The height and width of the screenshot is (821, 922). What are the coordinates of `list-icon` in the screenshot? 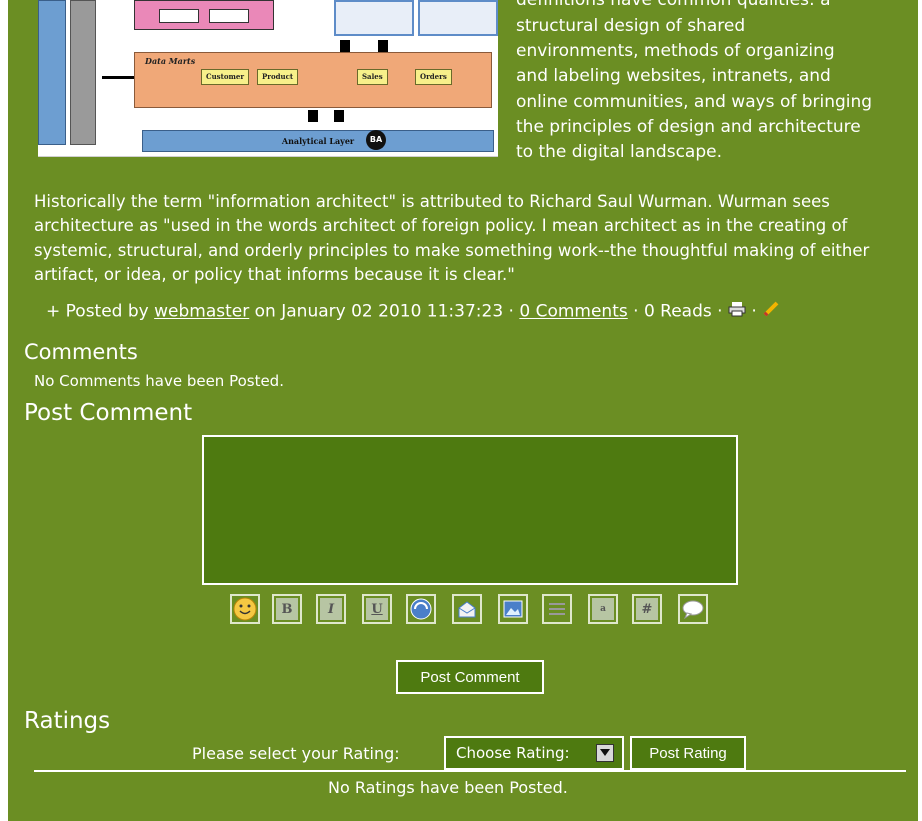 It's located at (557, 609).